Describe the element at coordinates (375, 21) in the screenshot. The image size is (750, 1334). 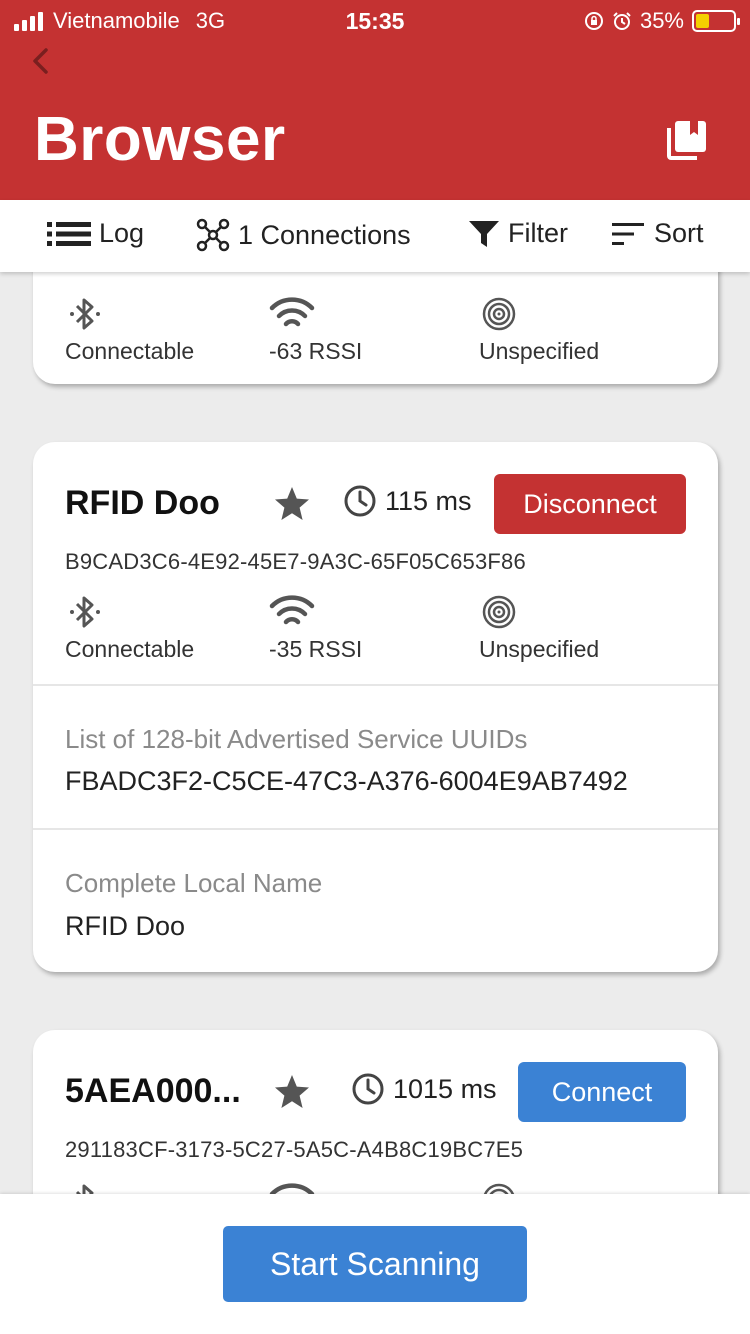
I see `status-bar: Vietnamobile 3G 15:35 35%` at that location.